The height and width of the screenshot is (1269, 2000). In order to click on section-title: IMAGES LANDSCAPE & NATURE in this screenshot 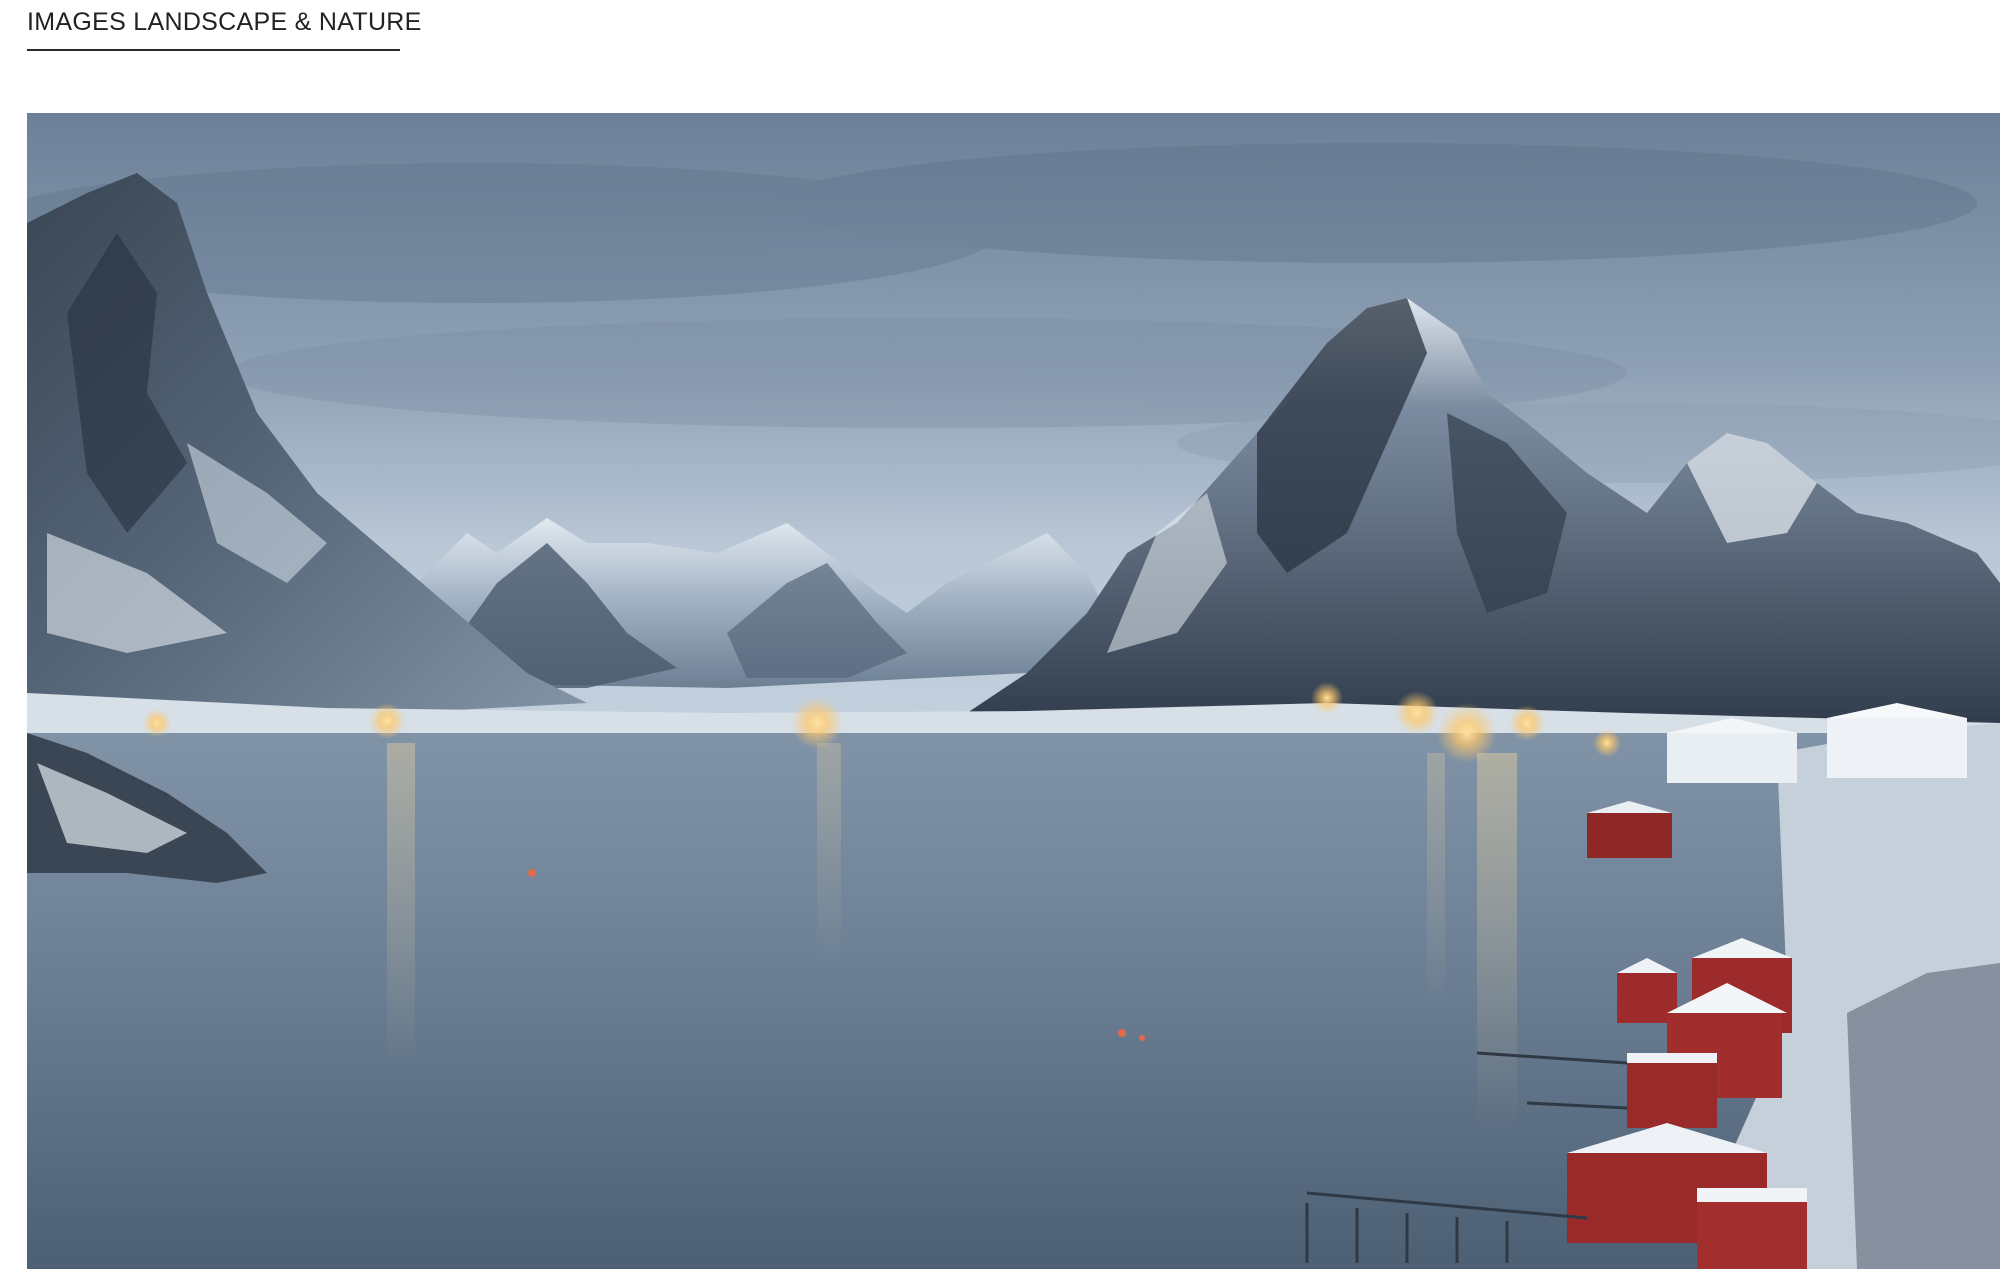, I will do `click(224, 22)`.